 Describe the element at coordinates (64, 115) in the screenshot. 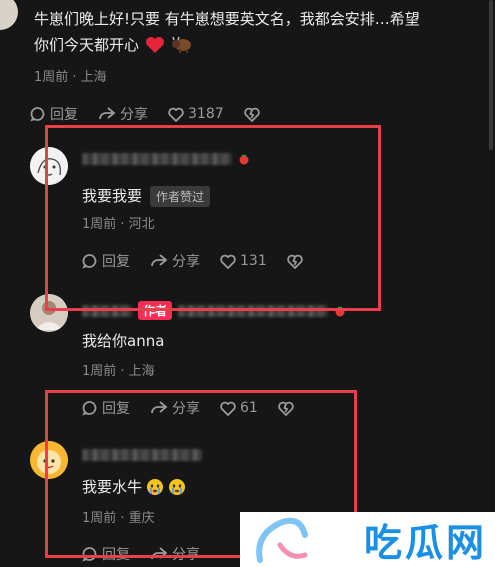

I see `reply-label: 回复` at that location.